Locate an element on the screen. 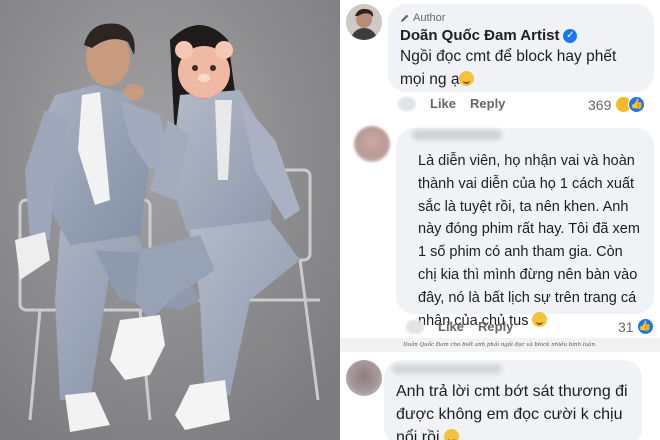 The height and width of the screenshot is (440, 660). verified-badge-icon: ✓ is located at coordinates (570, 35).